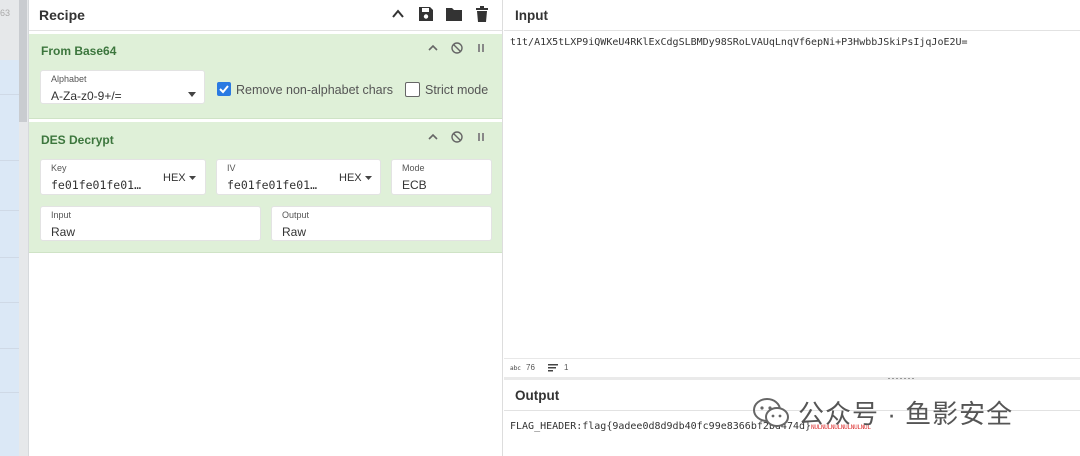 The image size is (1080, 456). What do you see at coordinates (296, 215) in the screenshot?
I see `output-format-label: Output` at bounding box center [296, 215].